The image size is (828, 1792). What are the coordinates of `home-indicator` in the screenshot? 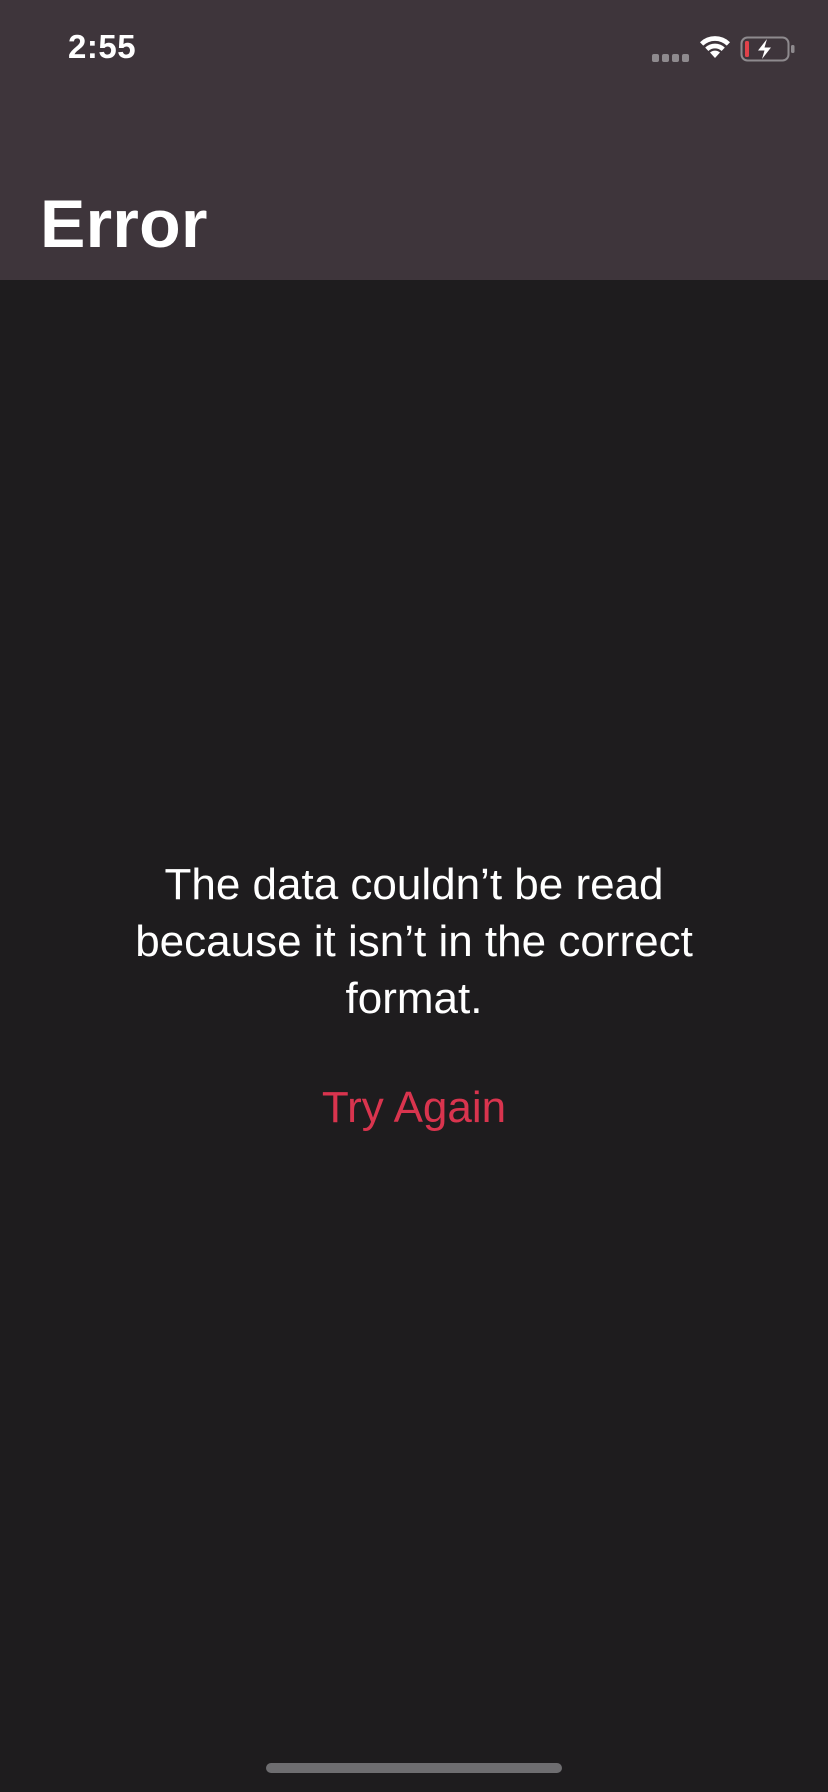 It's located at (414, 1768).